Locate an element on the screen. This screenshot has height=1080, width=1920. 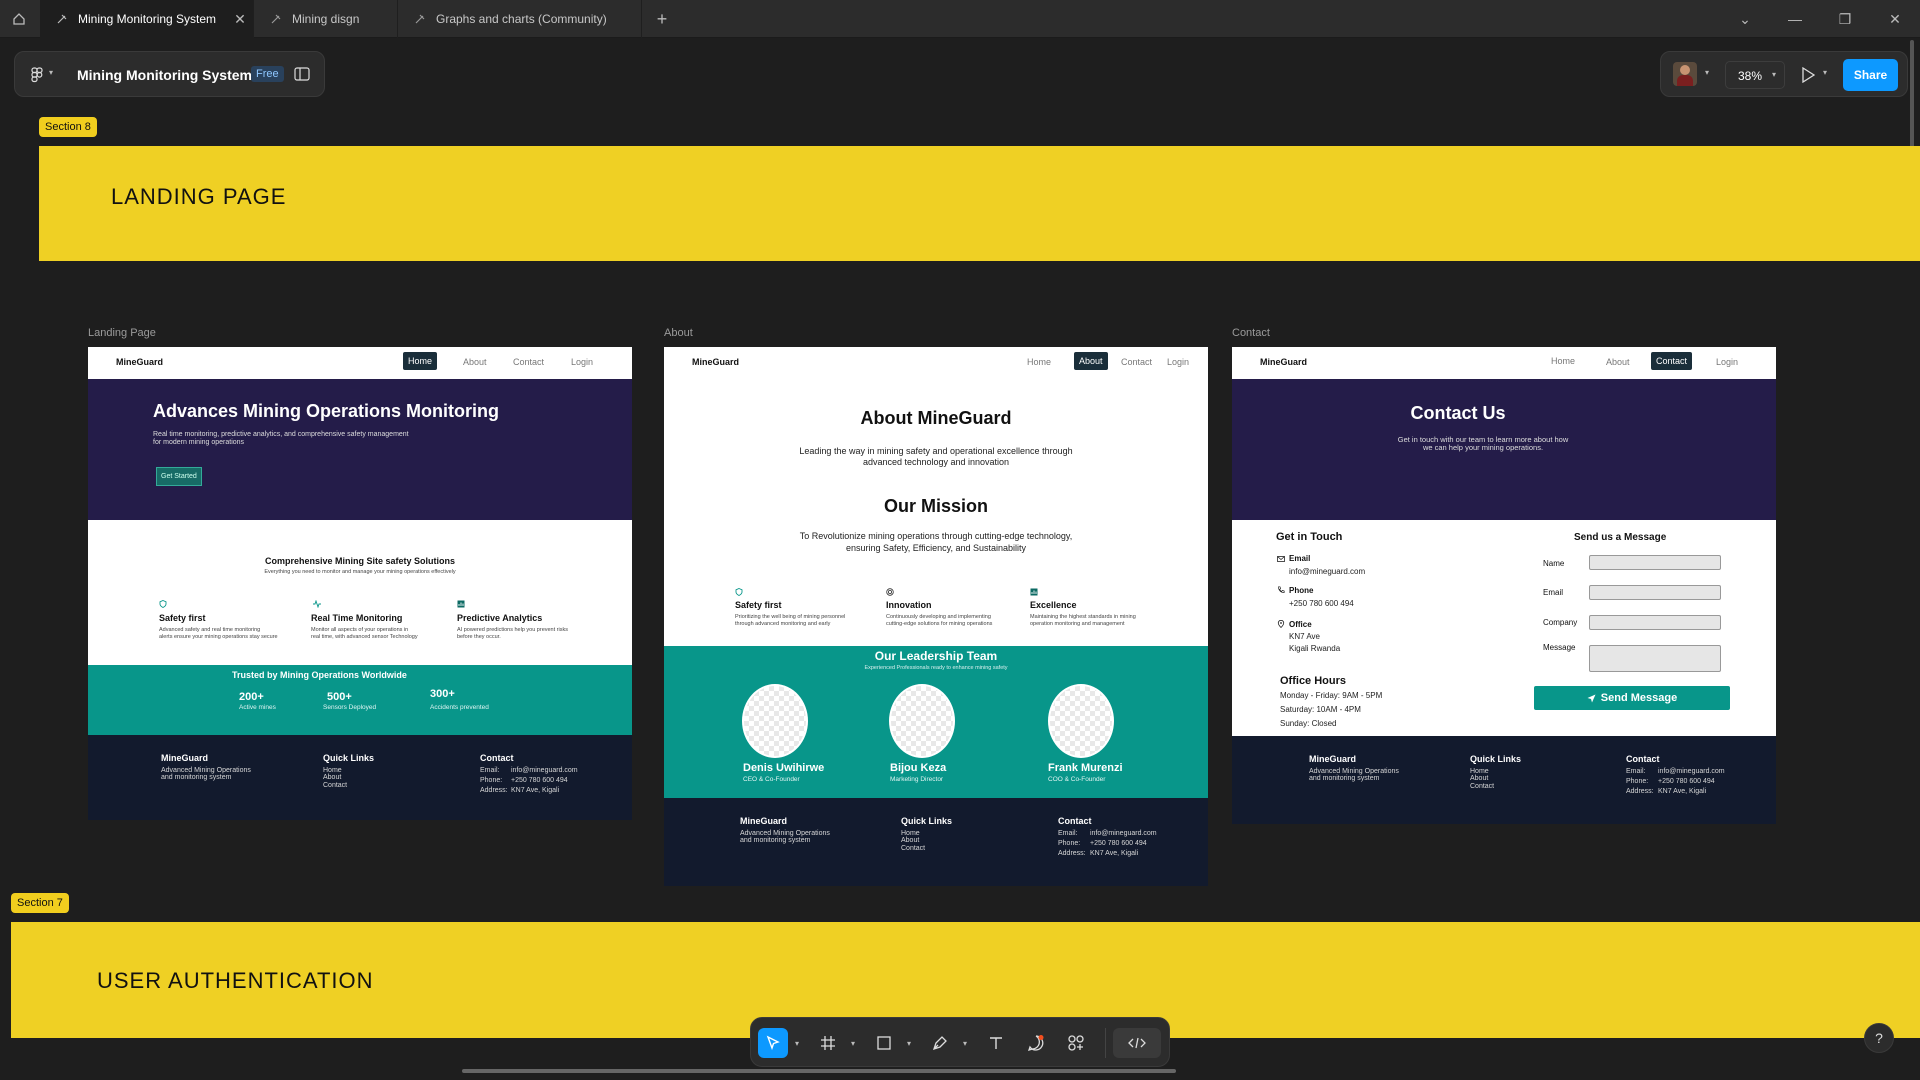
get-in-touch-title: Get in Touch is located at coordinates (1309, 537).